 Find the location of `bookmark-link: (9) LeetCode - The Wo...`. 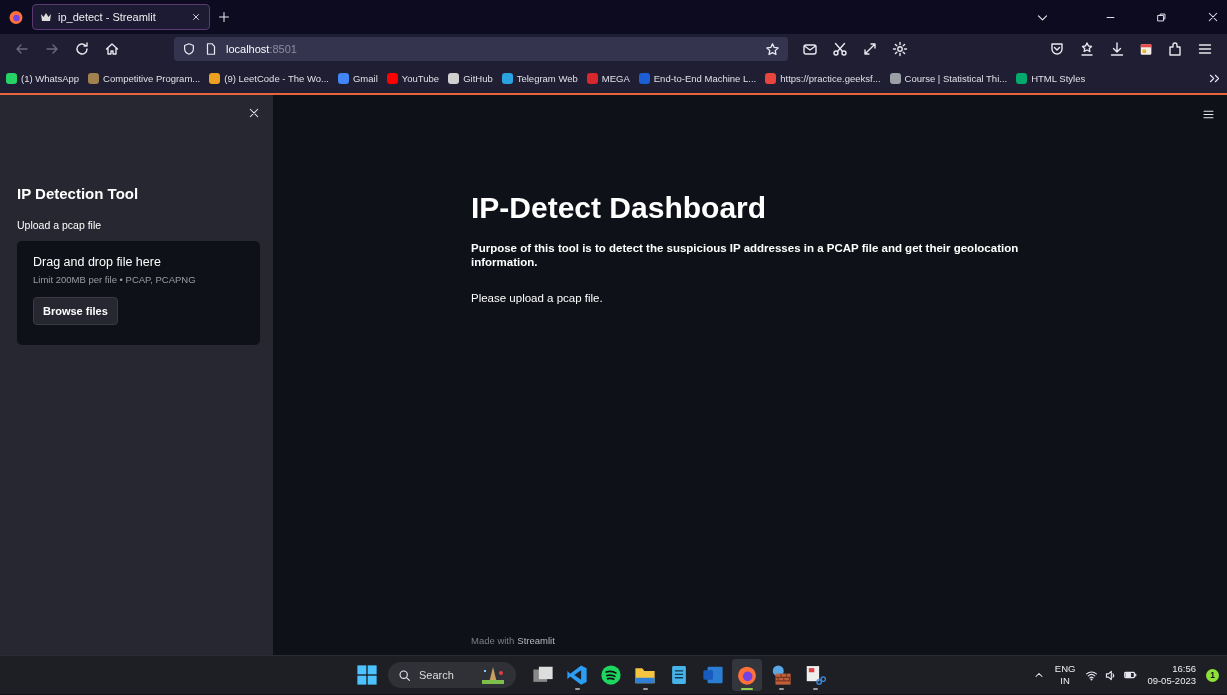

bookmark-link: (9) LeetCode - The Wo... is located at coordinates (269, 78).